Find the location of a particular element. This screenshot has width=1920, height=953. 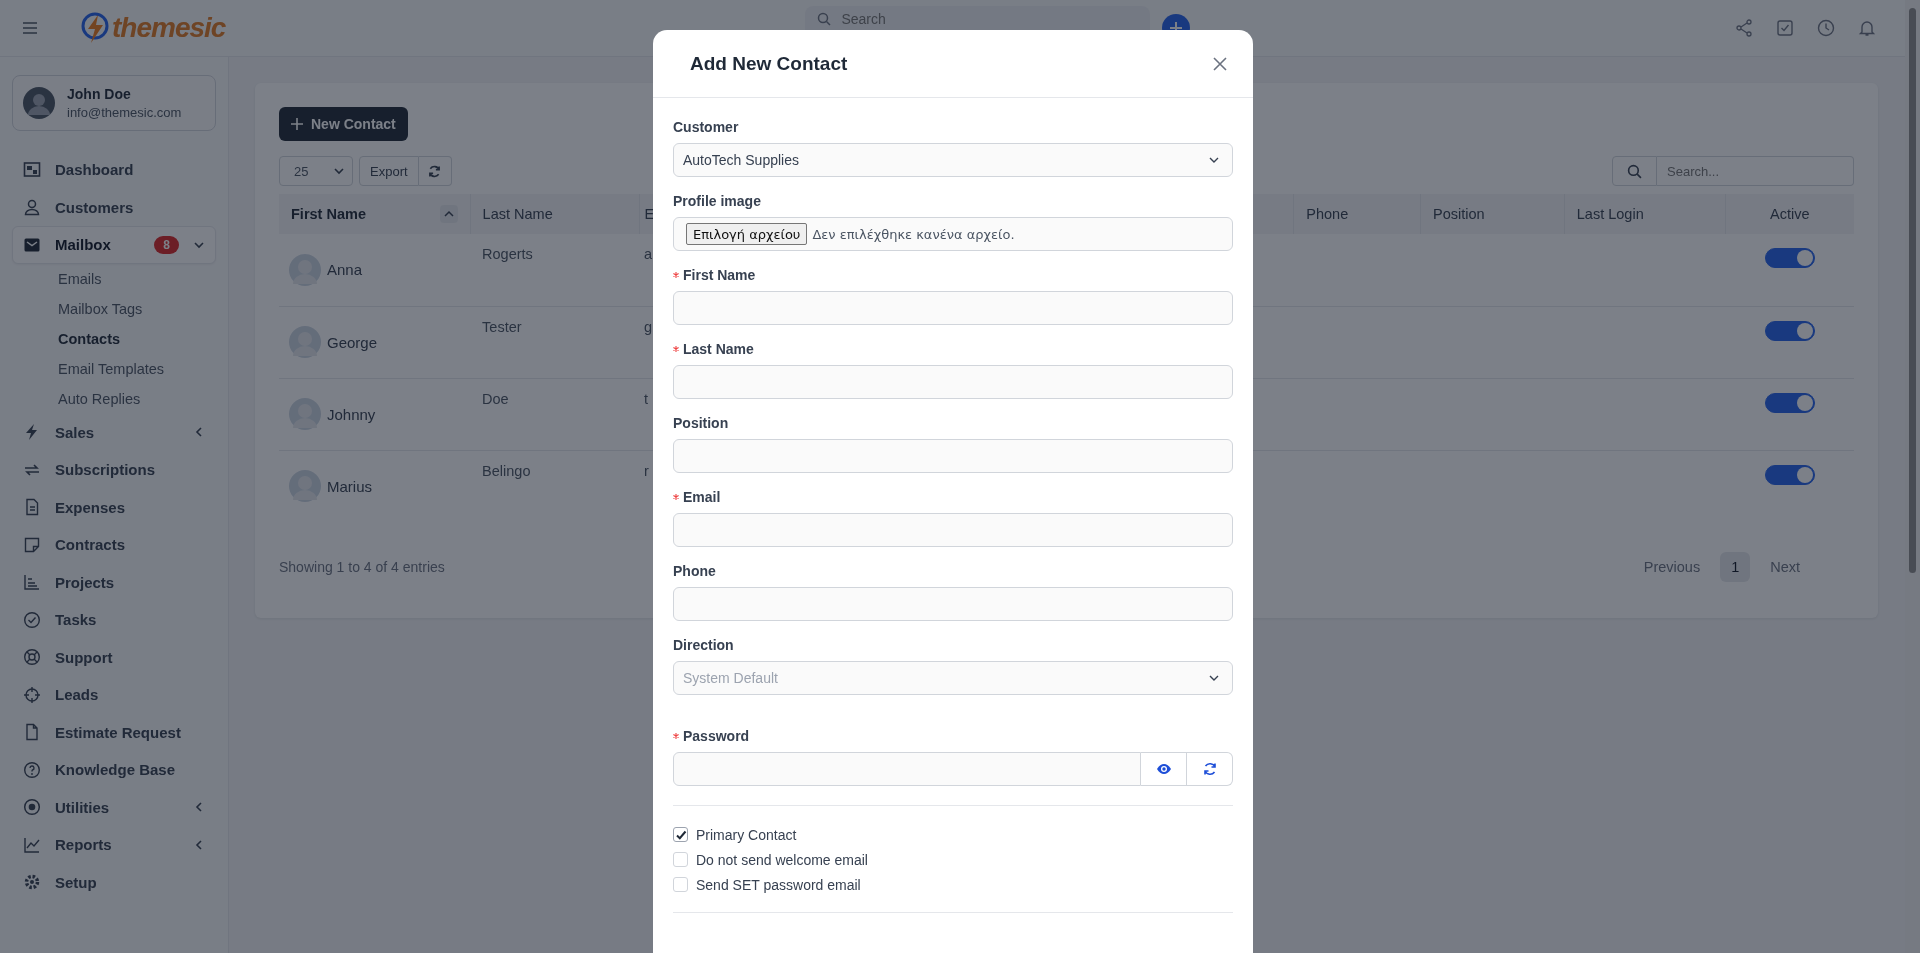

column-header: First Name is located at coordinates (375, 214).